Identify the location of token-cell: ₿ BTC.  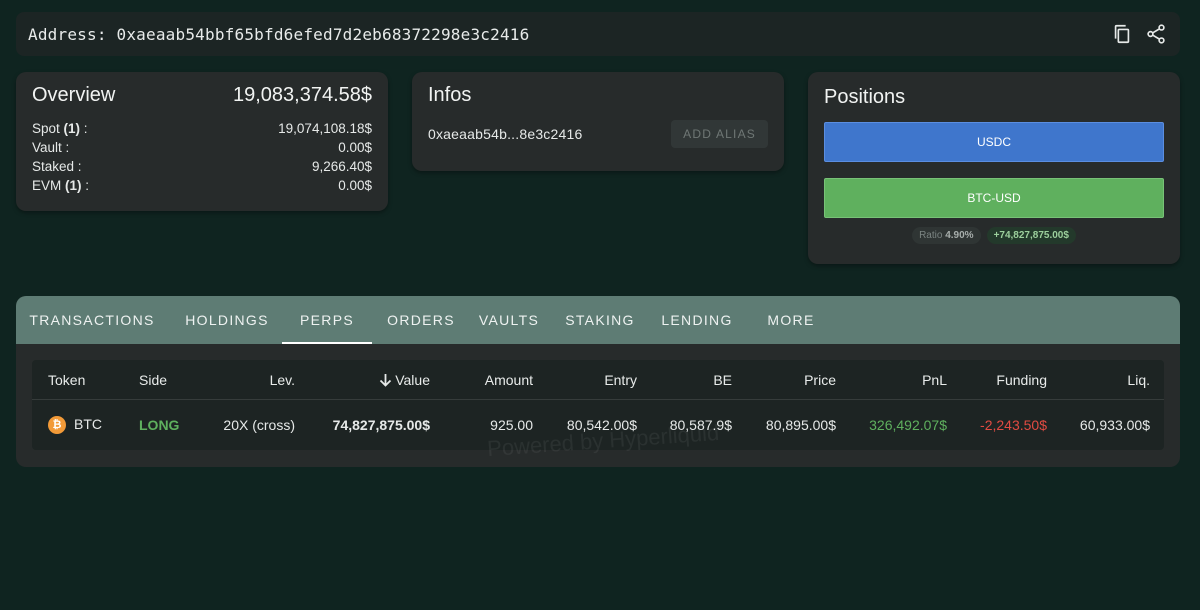
(75, 425).